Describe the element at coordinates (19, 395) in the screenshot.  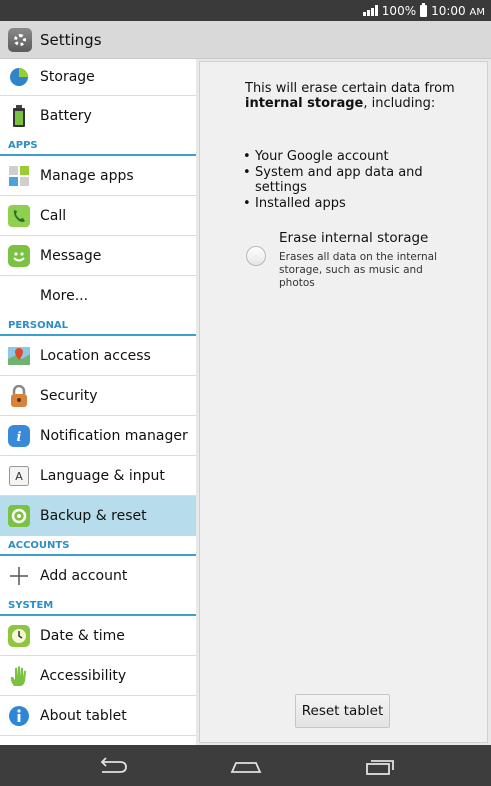
I see `lock-icon` at that location.